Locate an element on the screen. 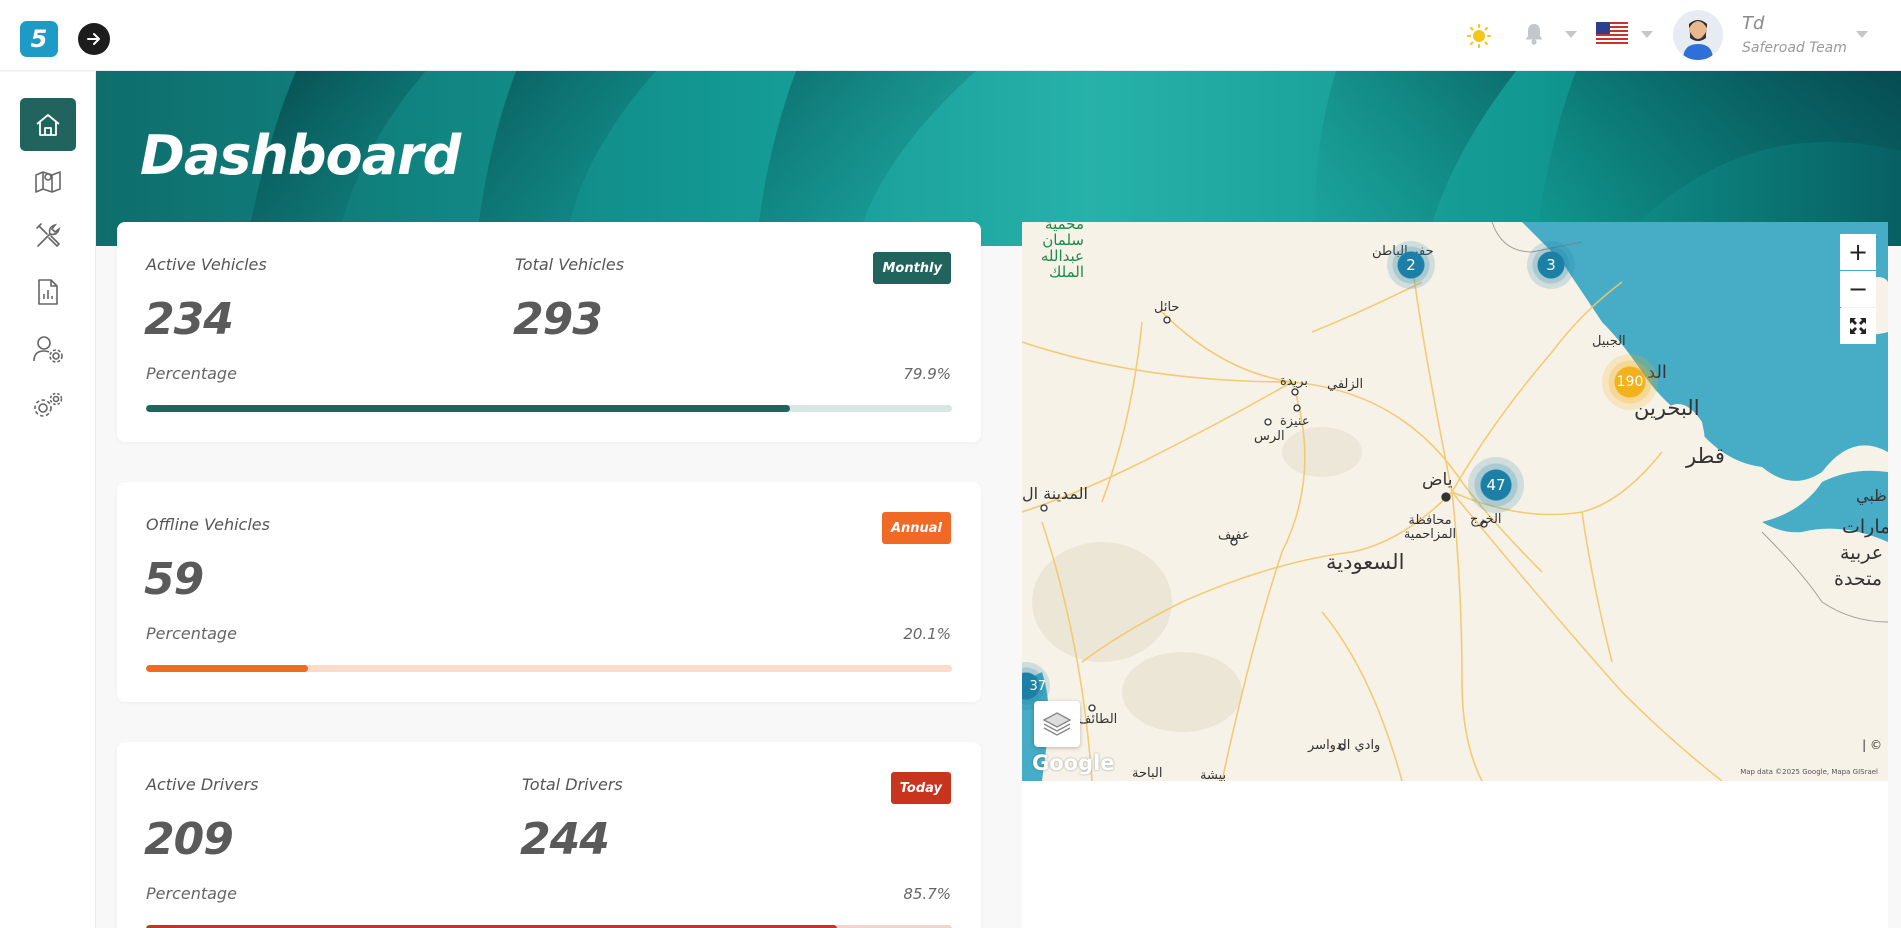  sidebar-item-map is located at coordinates (48, 180).